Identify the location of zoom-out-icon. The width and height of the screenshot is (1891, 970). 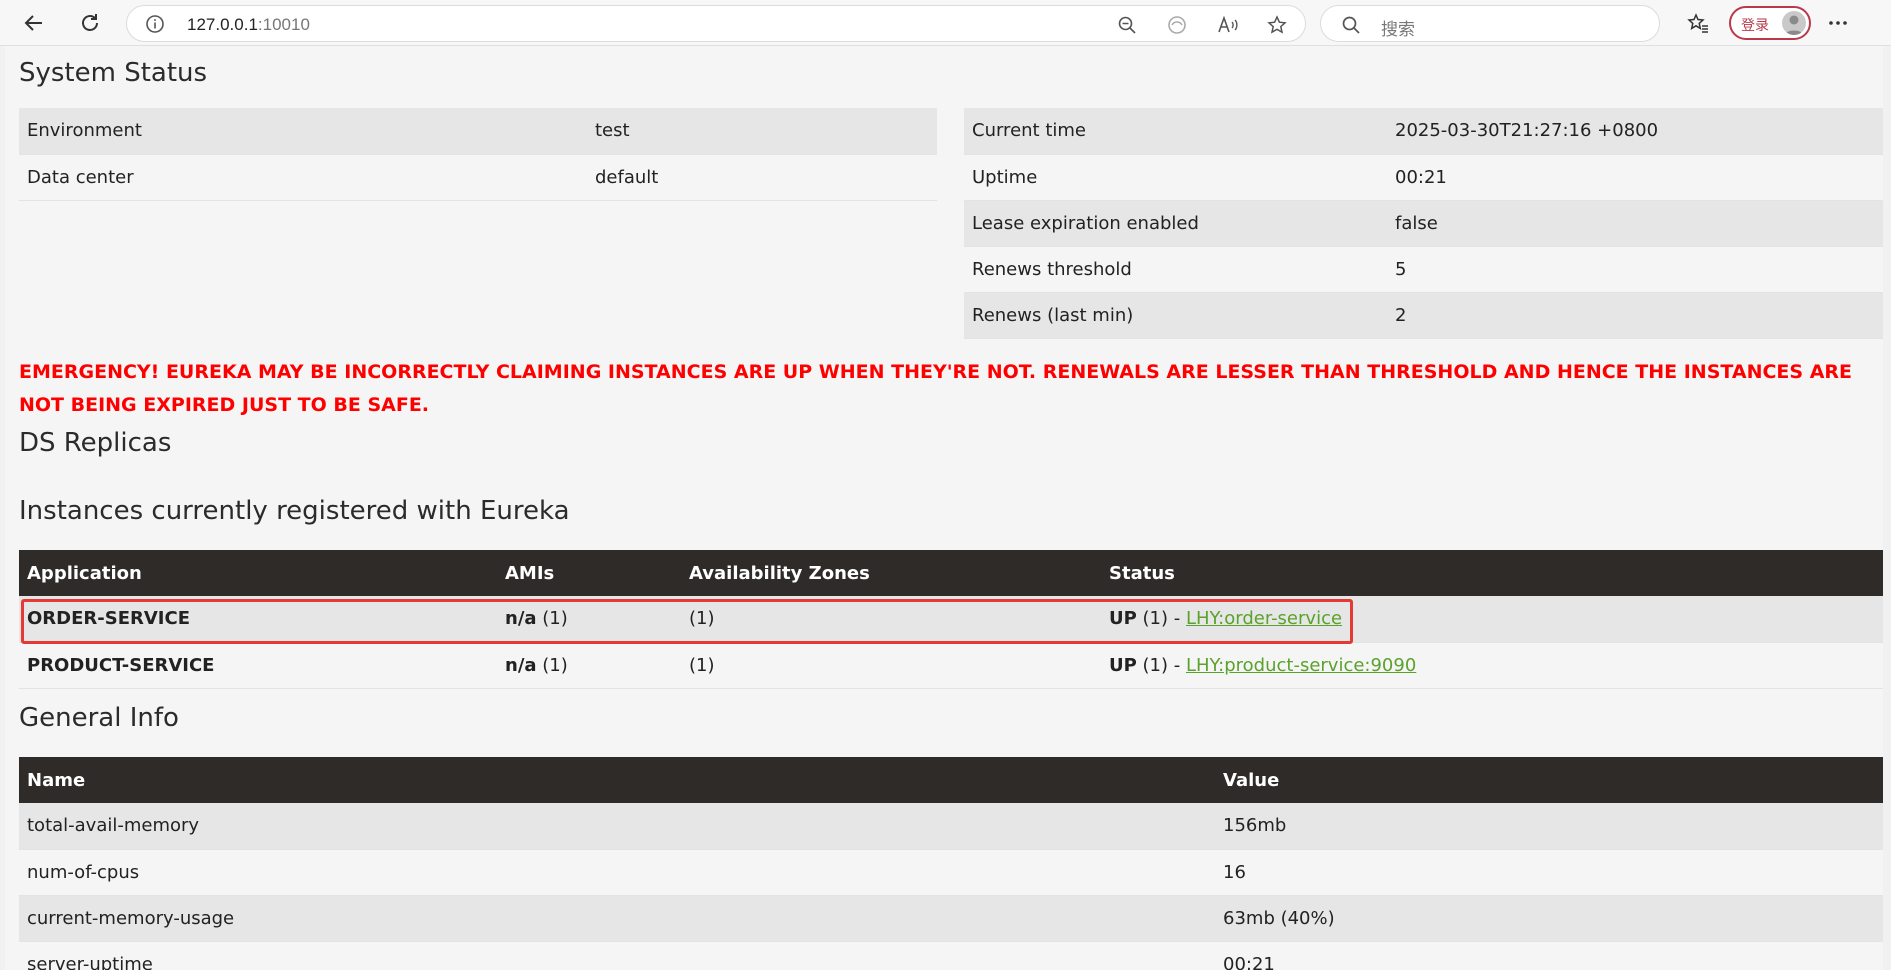
(1127, 25).